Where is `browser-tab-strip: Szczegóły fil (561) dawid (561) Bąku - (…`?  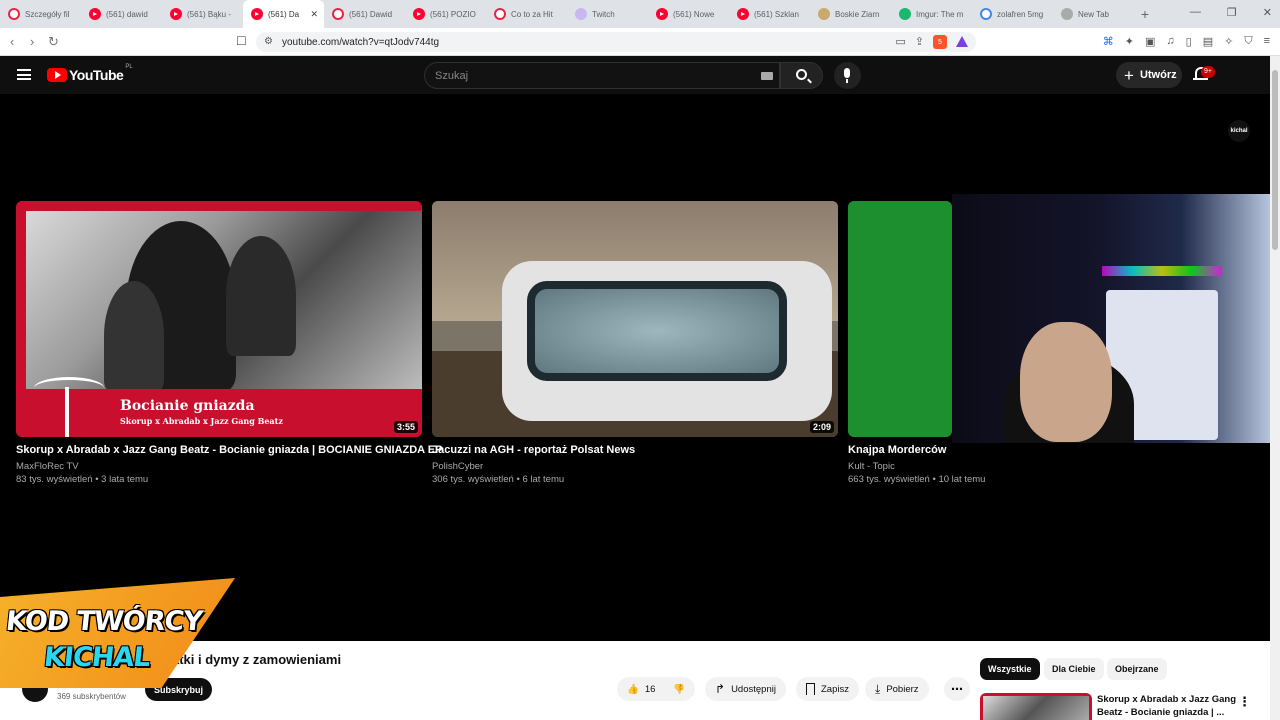
browser-tab-strip: Szczegóły fil (561) dawid (561) Bąku - (… is located at coordinates (640, 14).